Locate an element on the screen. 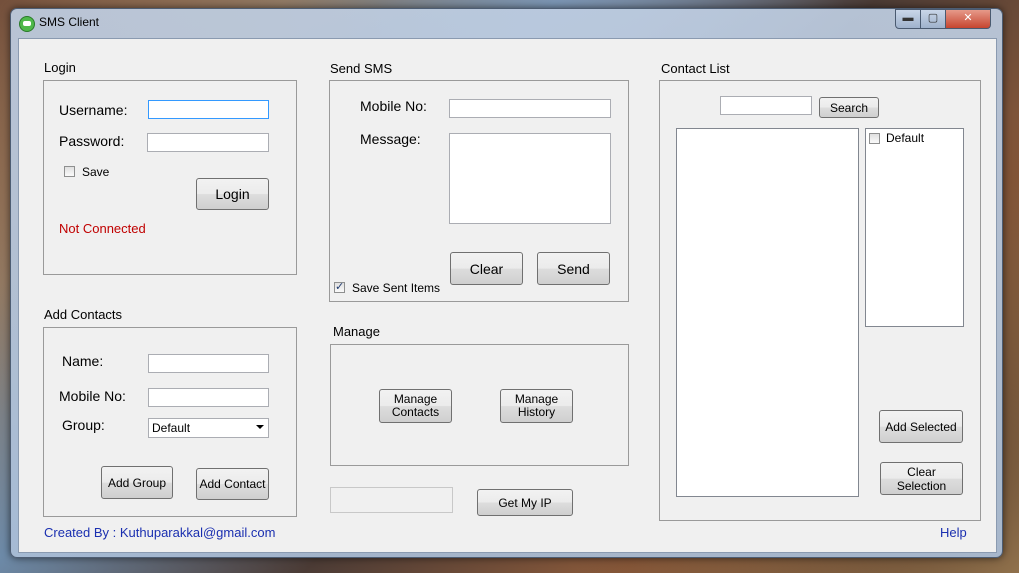 This screenshot has height=573, width=1019. manage-history-button: Manage History is located at coordinates (536, 406).